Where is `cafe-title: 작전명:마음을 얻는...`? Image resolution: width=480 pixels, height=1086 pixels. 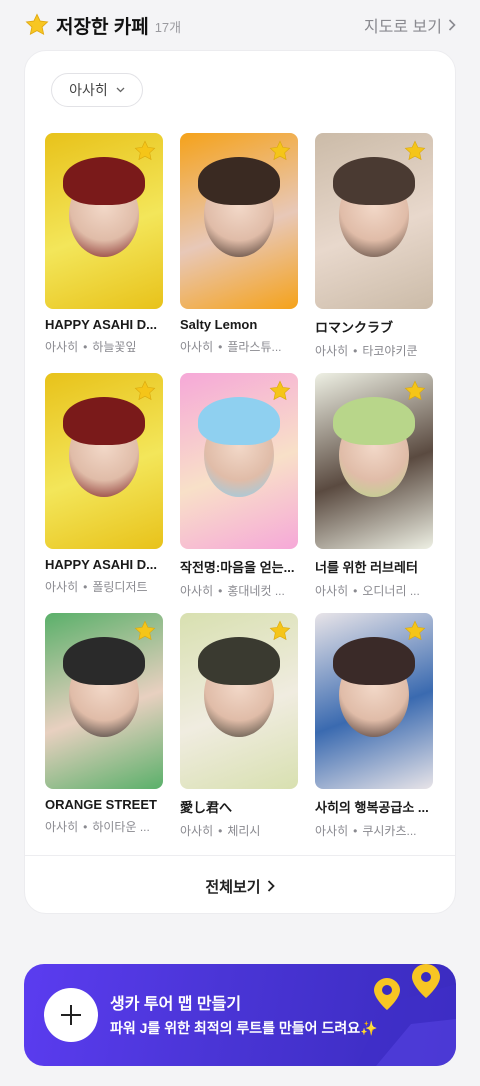 cafe-title: 작전명:마음을 얻는... is located at coordinates (237, 567).